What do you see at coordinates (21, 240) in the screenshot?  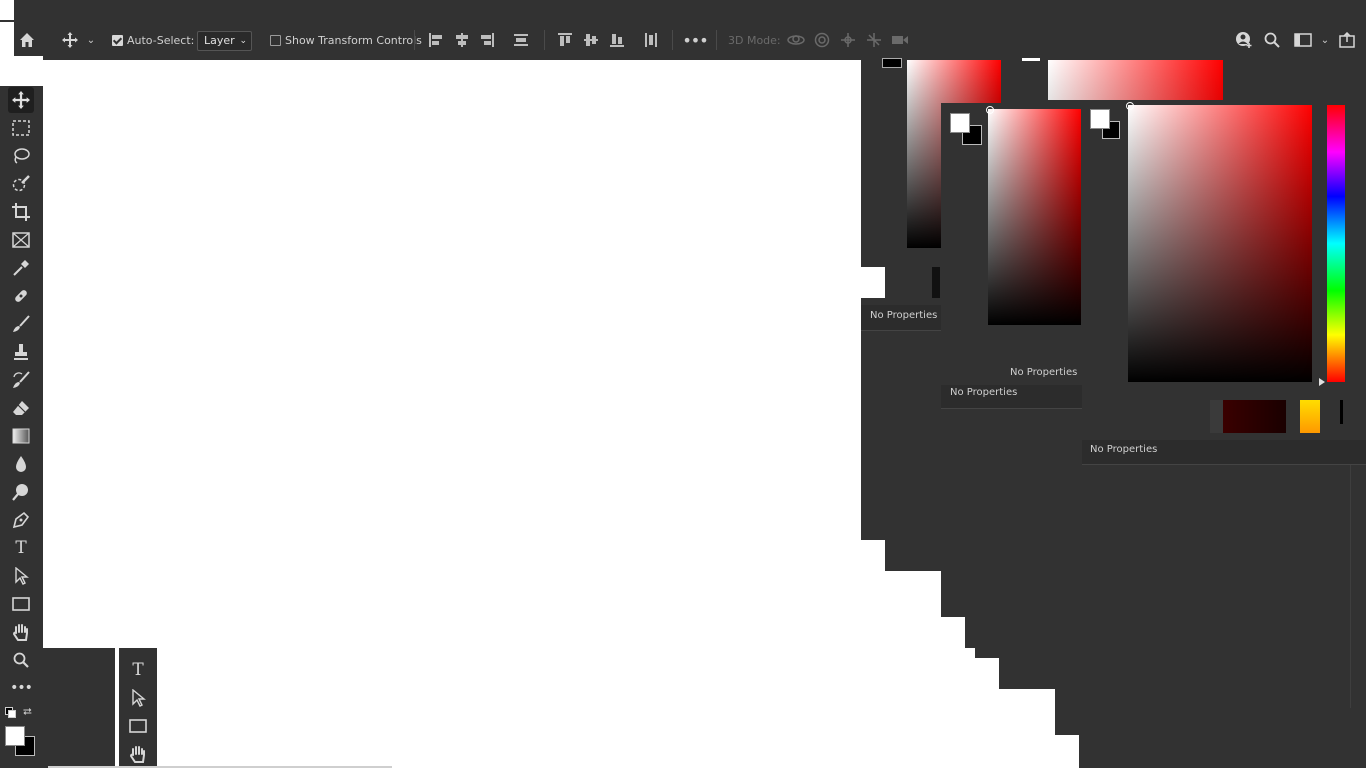 I see `frame-icon` at bounding box center [21, 240].